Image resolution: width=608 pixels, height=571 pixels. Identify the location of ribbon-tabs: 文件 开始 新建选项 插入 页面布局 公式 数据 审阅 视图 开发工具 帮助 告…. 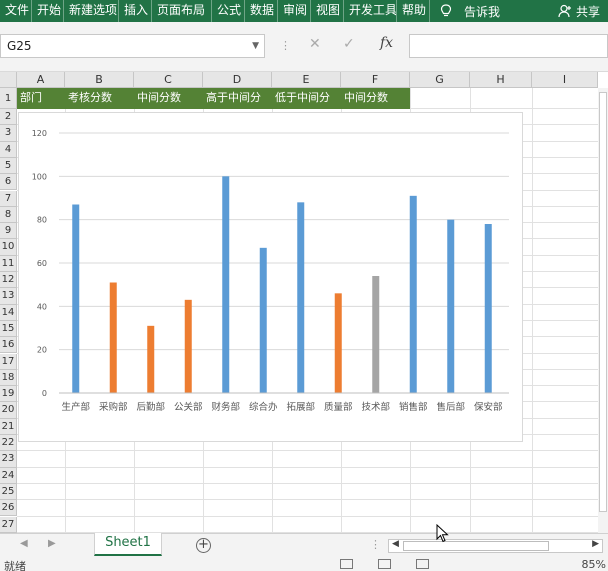
(304, 11).